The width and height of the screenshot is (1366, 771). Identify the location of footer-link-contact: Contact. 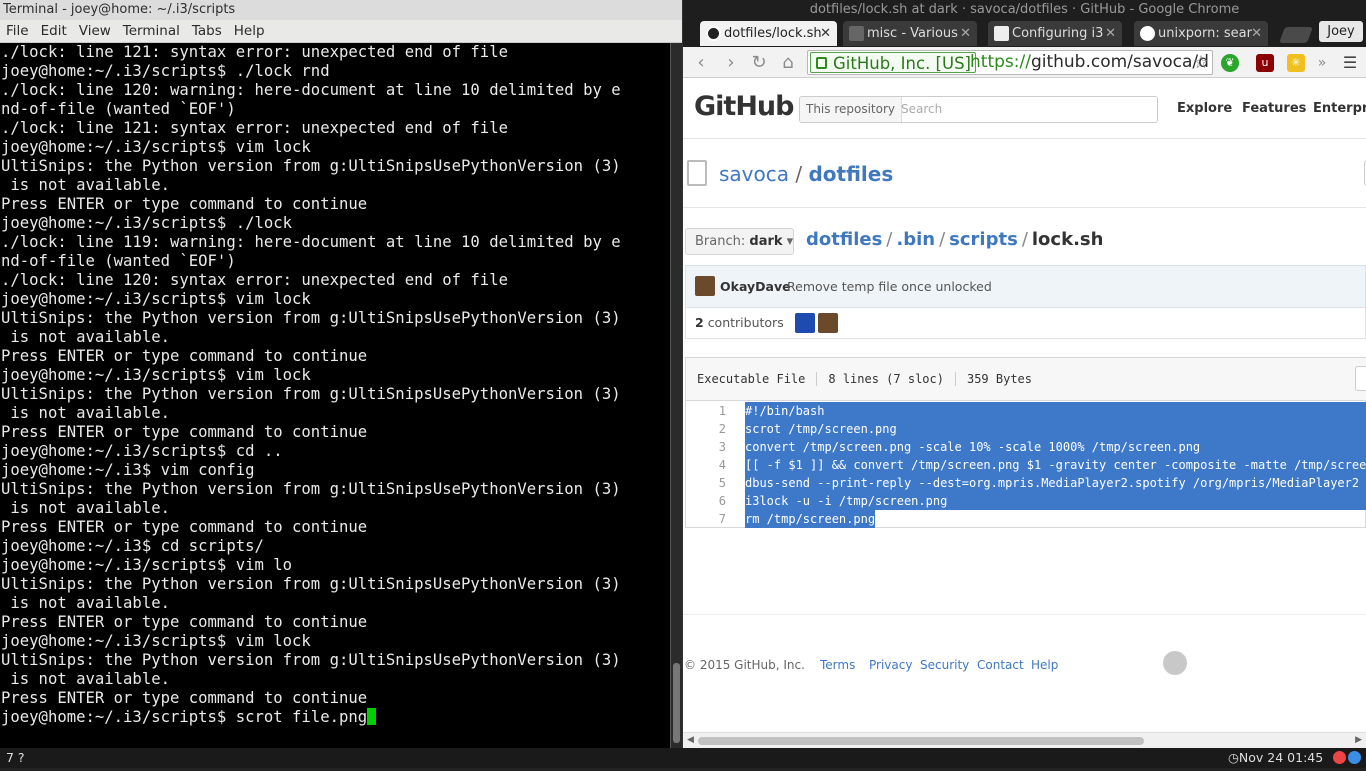
(1000, 665).